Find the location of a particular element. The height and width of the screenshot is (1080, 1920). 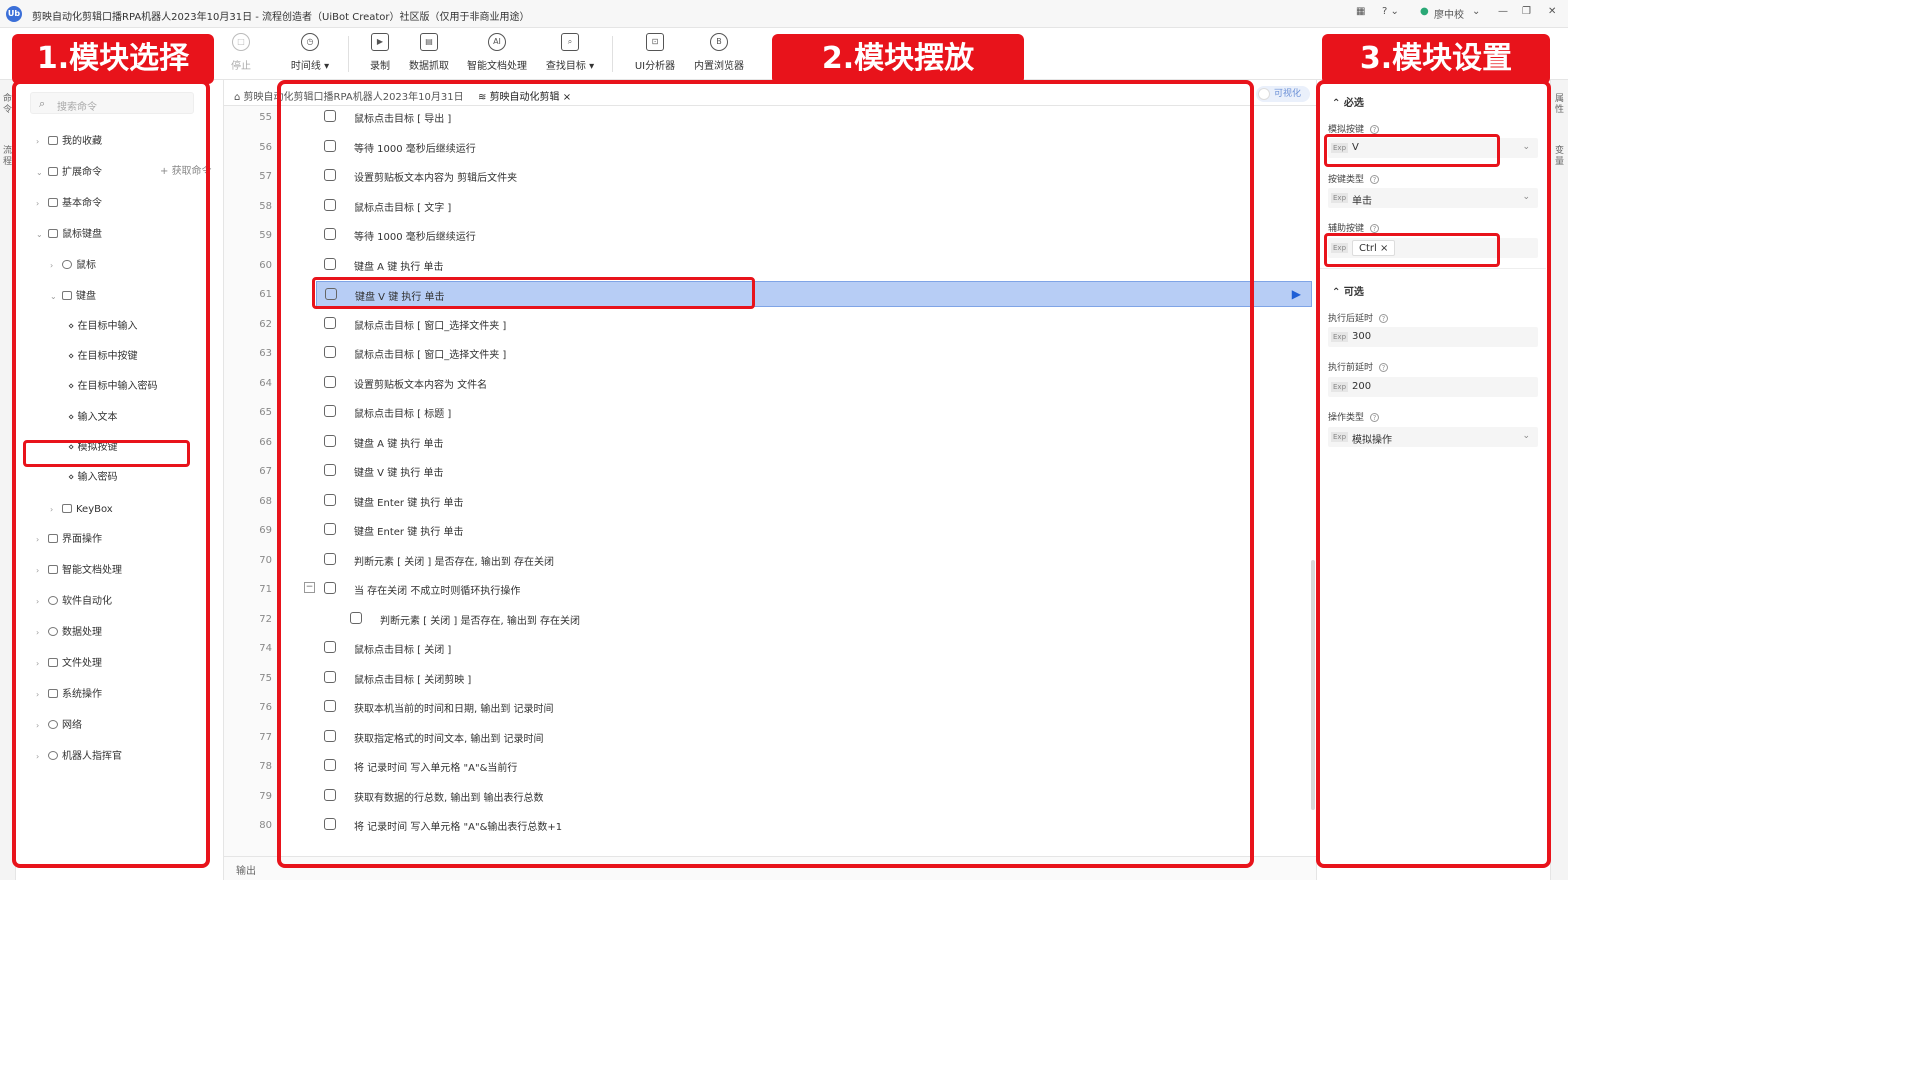

annotation-box-module-select is located at coordinates (111, 474).